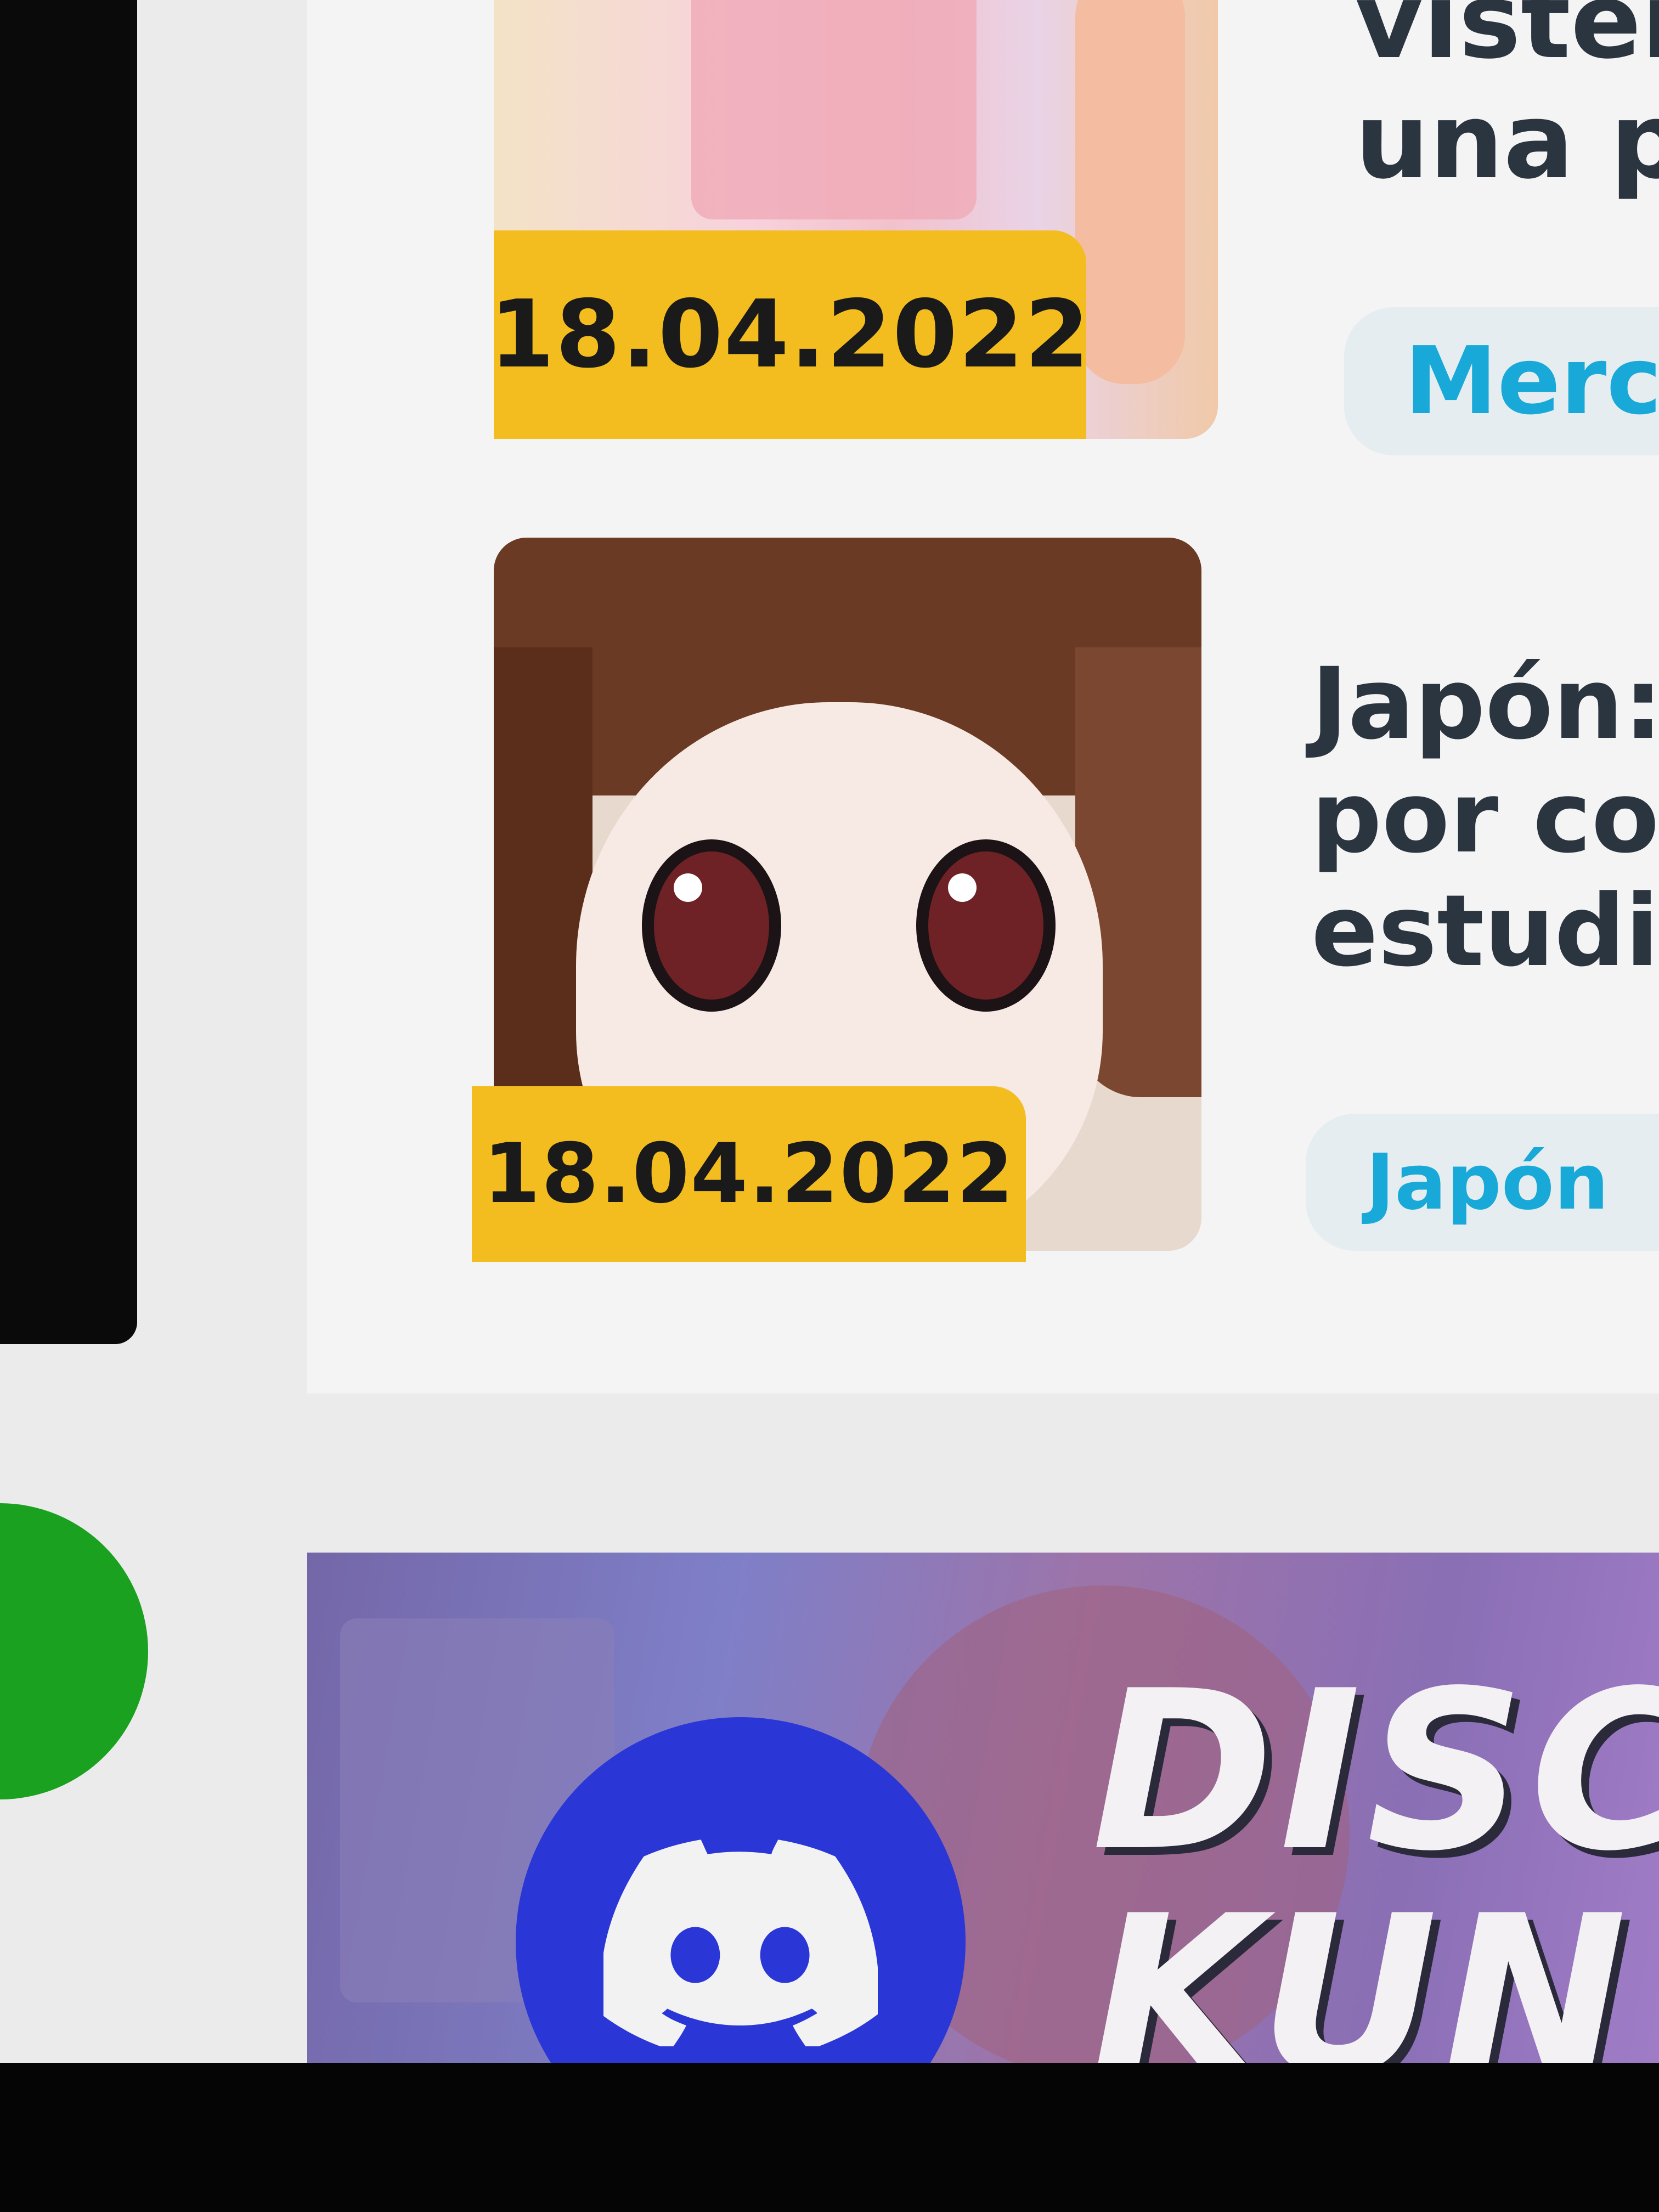  What do you see at coordinates (834, 110) in the screenshot?
I see `thumbnail-artwork` at bounding box center [834, 110].